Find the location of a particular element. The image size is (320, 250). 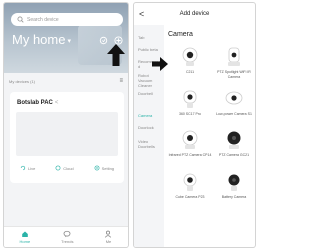

device-name: C211 is located at coordinates (190, 72).